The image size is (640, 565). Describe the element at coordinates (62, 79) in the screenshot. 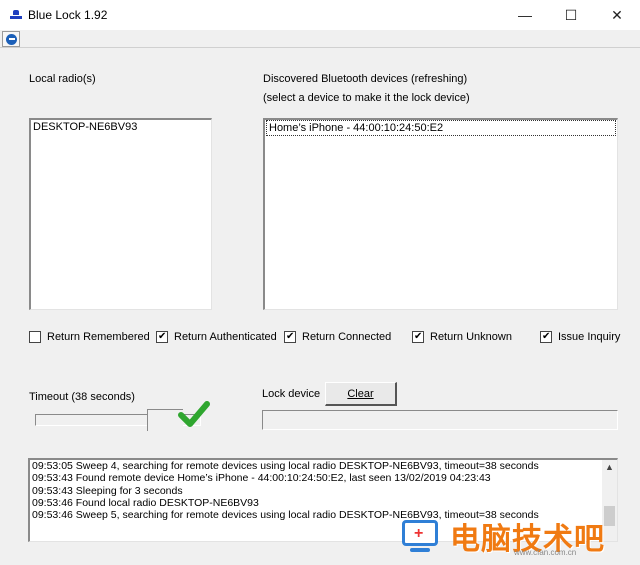

I see `local-radios-label: Local radio(s)` at that location.